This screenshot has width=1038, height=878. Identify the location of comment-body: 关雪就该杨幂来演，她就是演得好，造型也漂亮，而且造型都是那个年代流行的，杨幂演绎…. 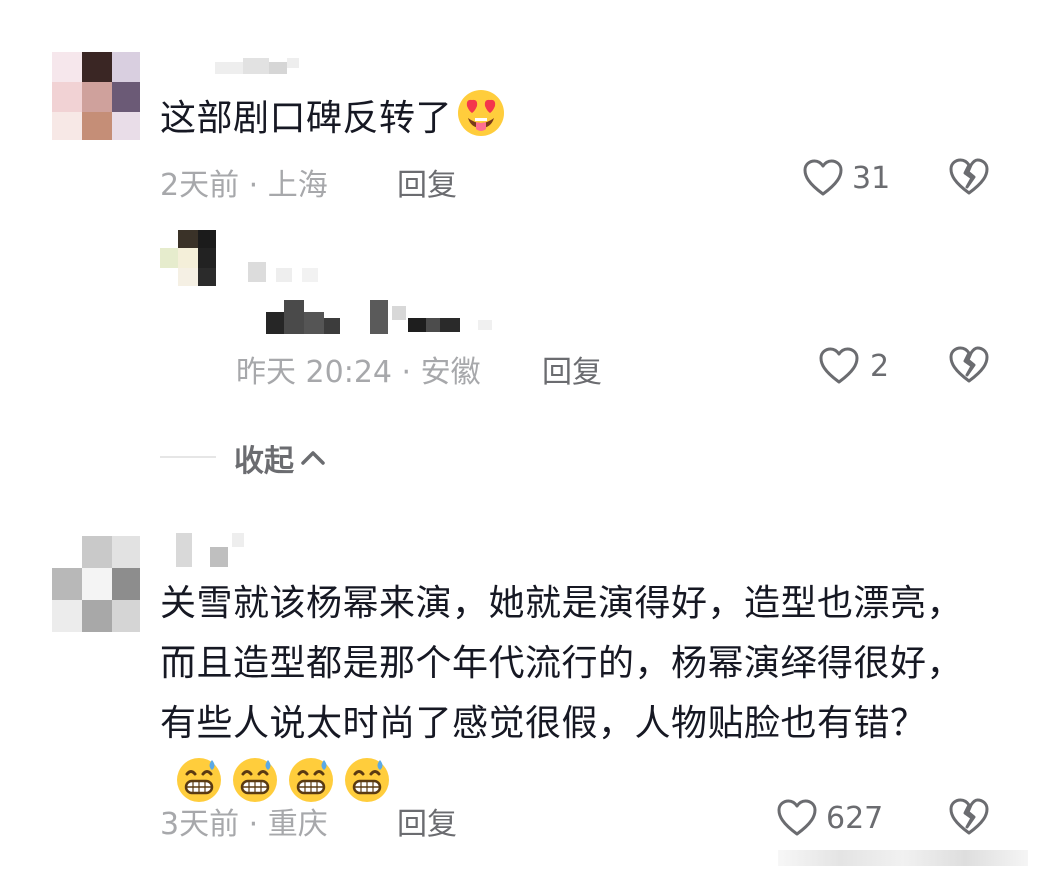
(562, 663).